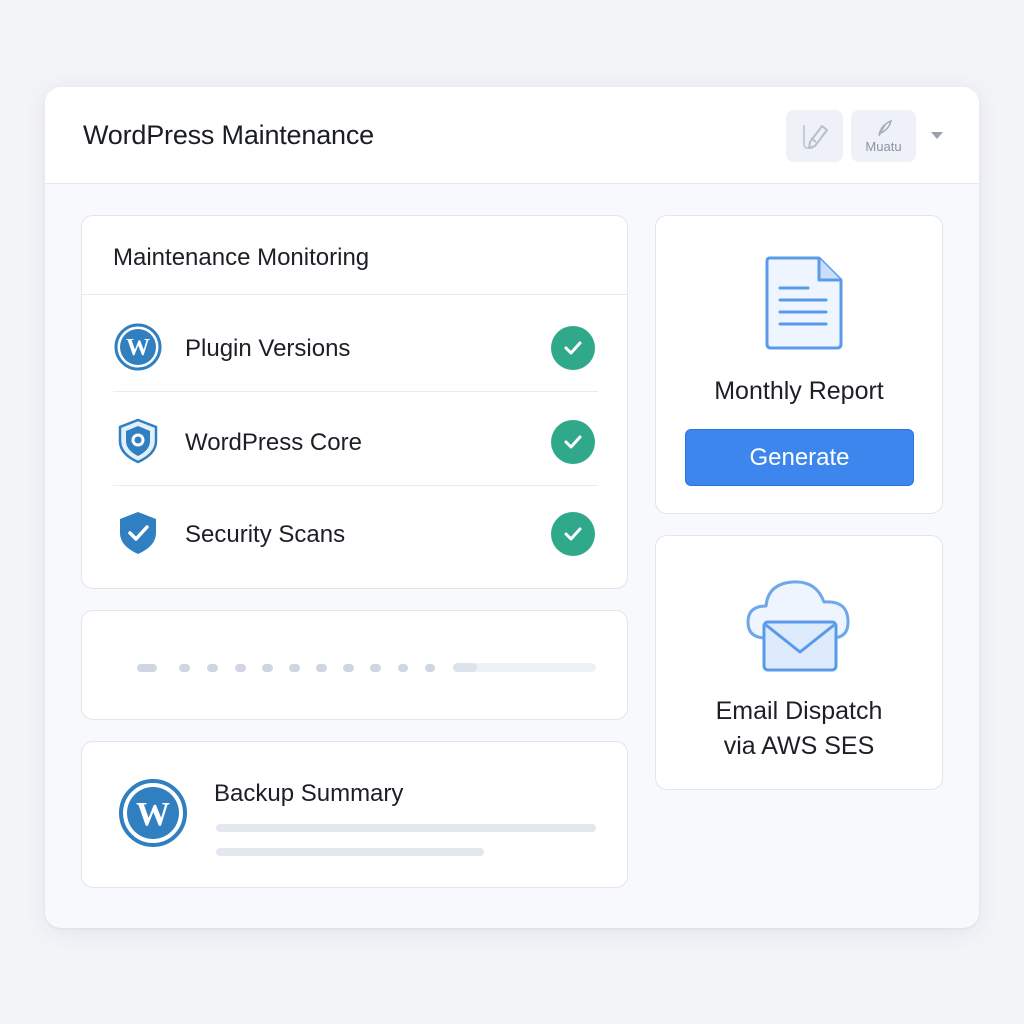 This screenshot has width=1024, height=1024. Describe the element at coordinates (804, 303) in the screenshot. I see `document-icon` at that location.